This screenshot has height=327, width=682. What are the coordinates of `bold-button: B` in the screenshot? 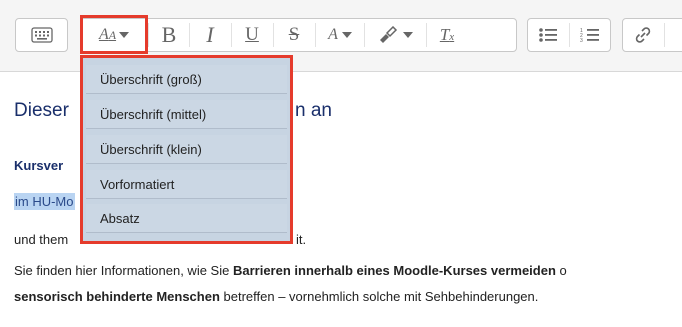 It's located at (169, 35).